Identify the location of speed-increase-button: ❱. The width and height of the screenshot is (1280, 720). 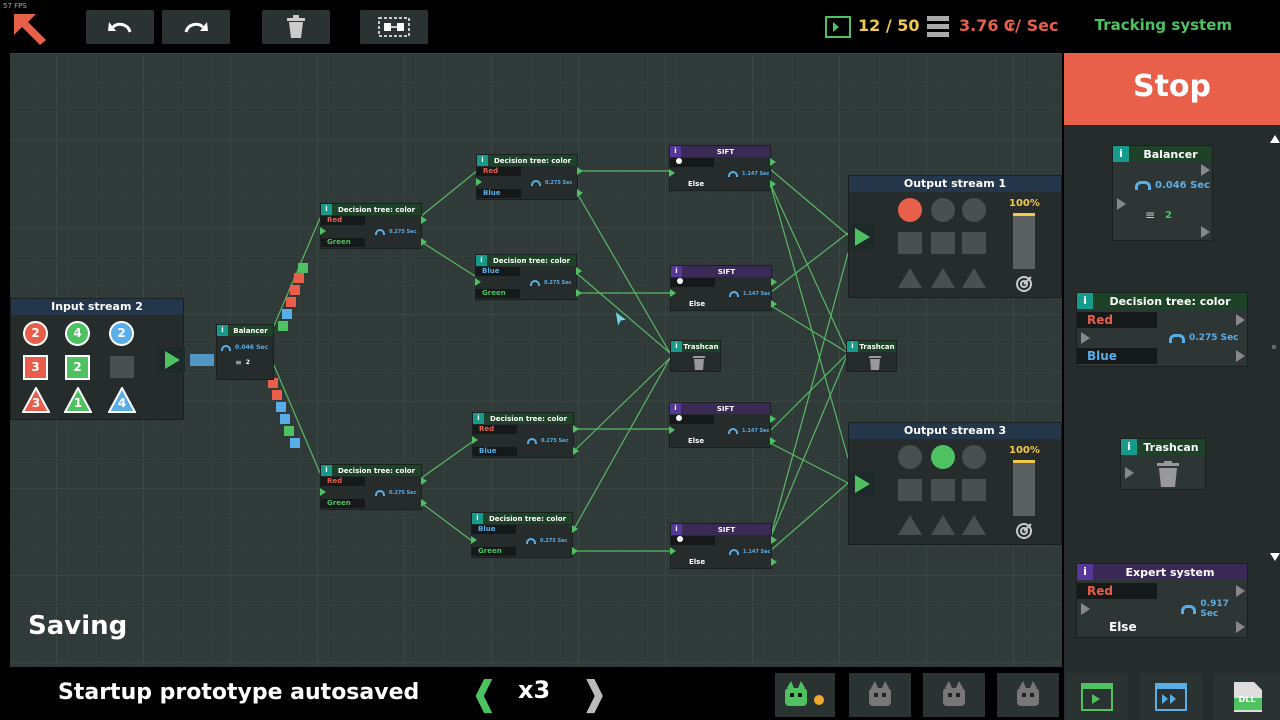
(594, 694).